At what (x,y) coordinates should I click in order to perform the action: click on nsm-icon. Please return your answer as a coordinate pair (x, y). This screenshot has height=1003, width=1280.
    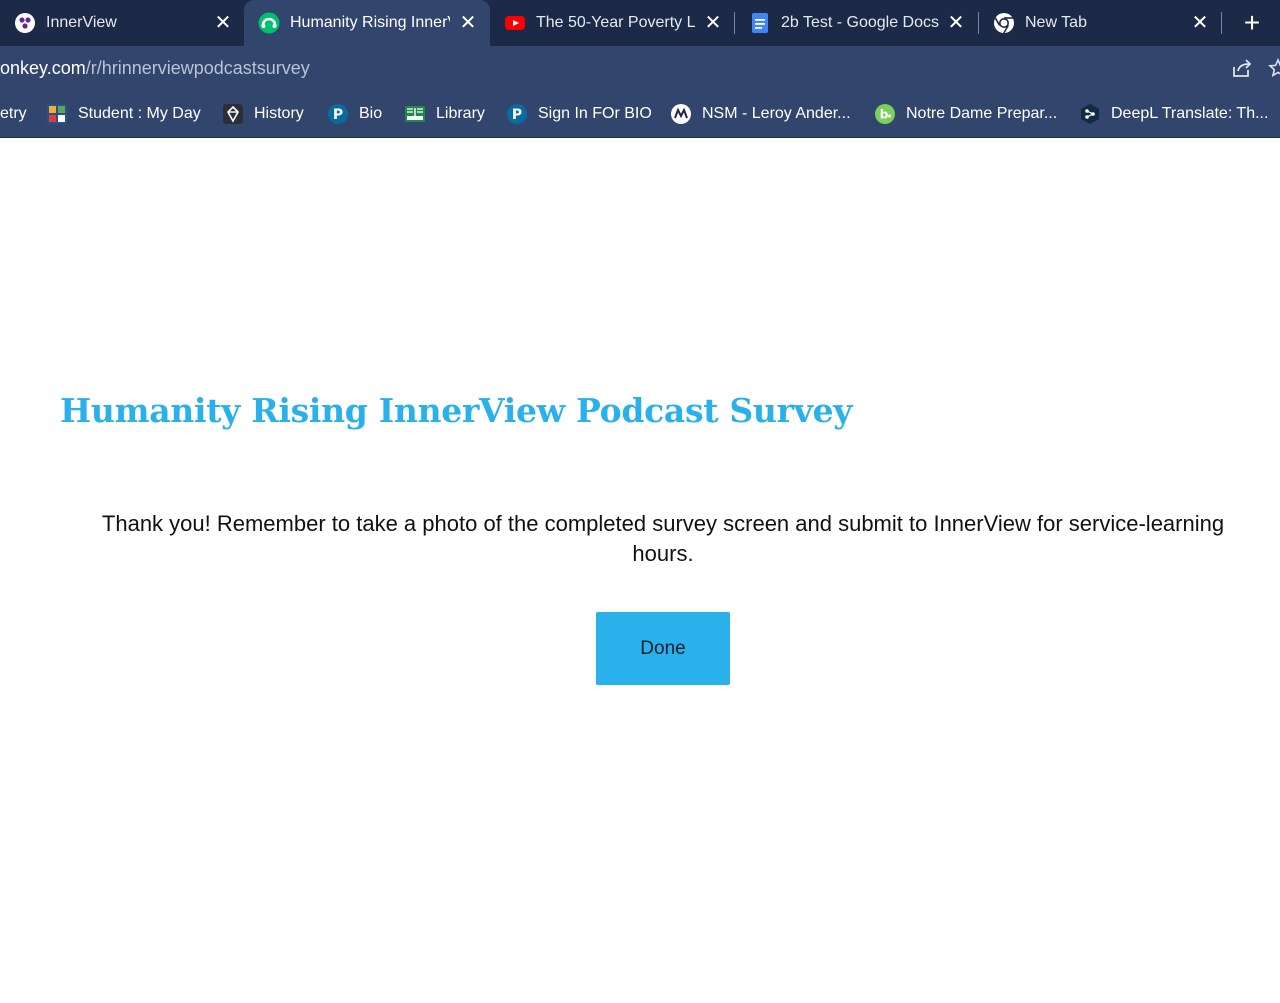
    Looking at the image, I should click on (681, 114).